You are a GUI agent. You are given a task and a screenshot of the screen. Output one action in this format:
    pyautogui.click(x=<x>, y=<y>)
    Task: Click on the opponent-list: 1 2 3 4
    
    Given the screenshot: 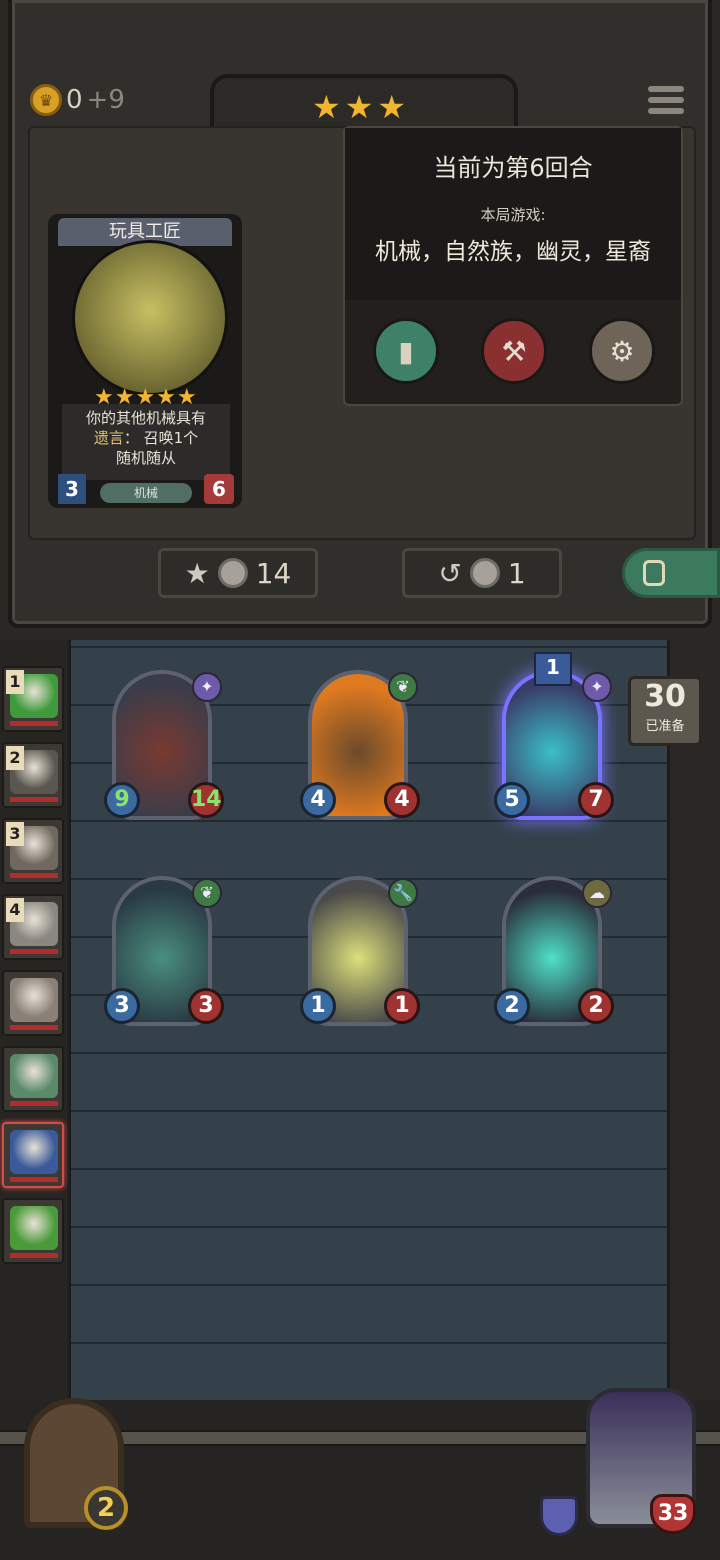 What is the action you would take?
    pyautogui.click(x=34, y=970)
    